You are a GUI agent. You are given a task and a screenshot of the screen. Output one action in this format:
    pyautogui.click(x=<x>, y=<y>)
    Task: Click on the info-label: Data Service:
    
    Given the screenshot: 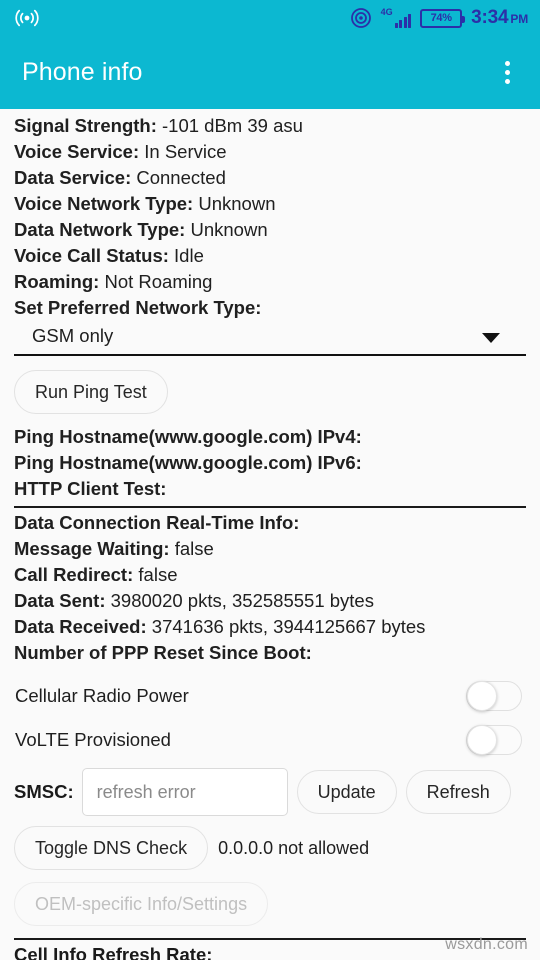 What is the action you would take?
    pyautogui.click(x=73, y=177)
    